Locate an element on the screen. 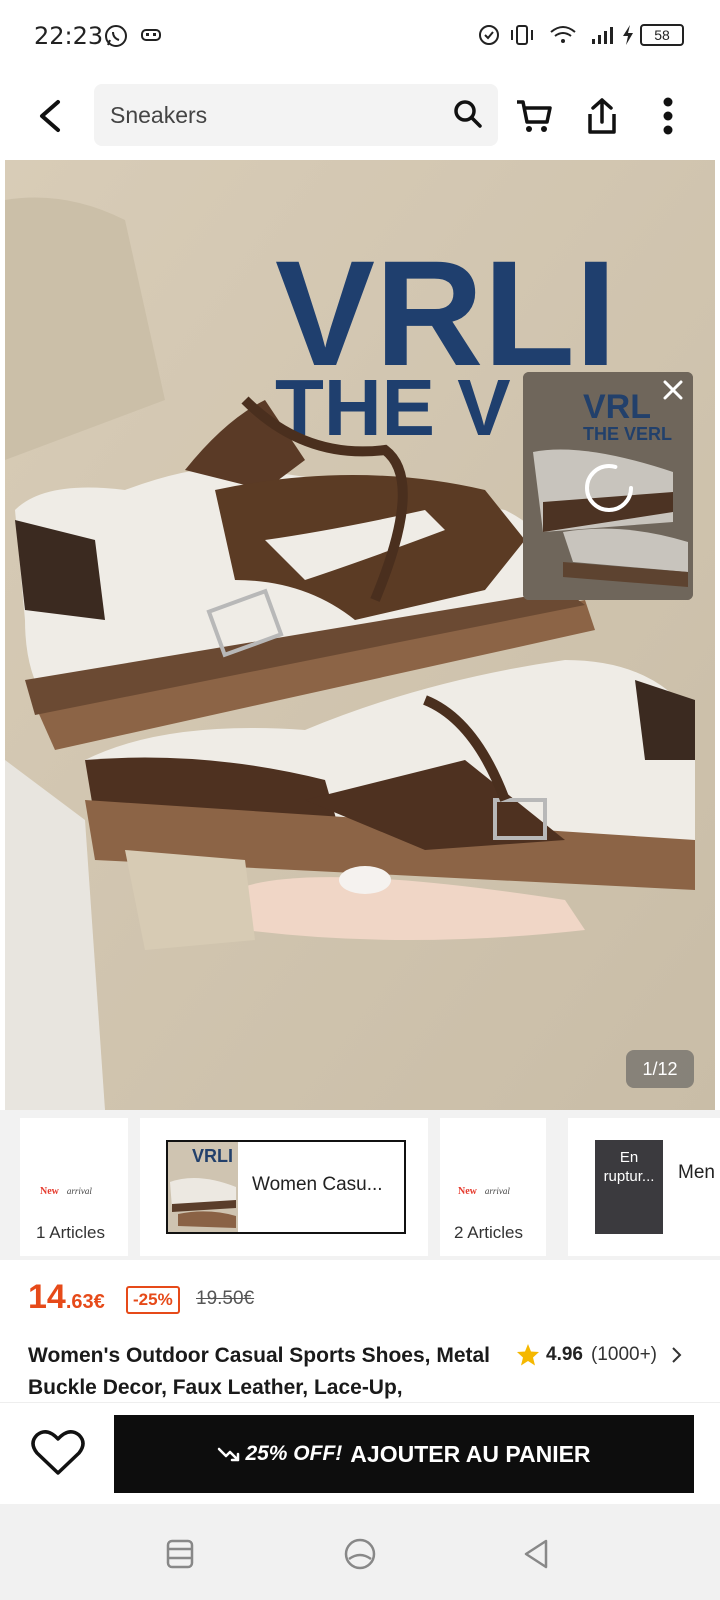 The image size is (720, 1600). star-icon is located at coordinates (528, 1355).